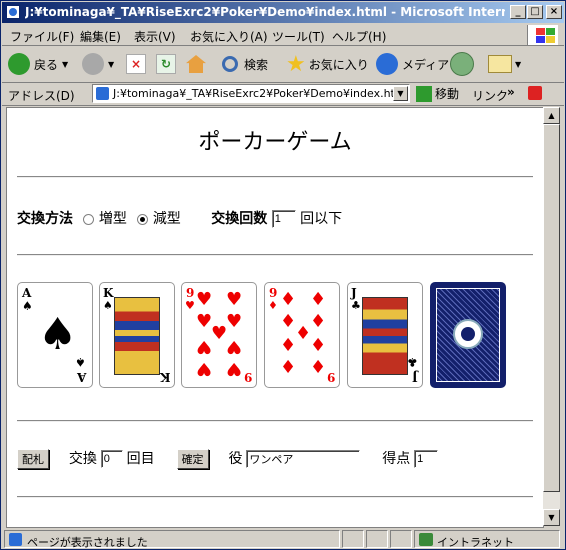 This screenshot has height=550, width=566. I want to click on hand-input, so click(303, 459).